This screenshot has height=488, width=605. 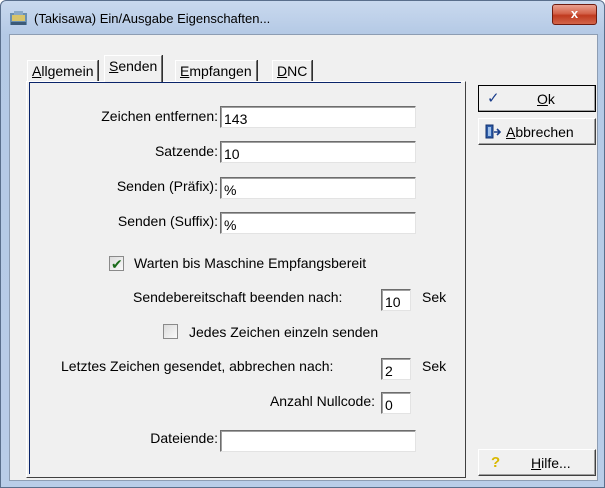 What do you see at coordinates (318, 223) in the screenshot?
I see `senden-suffix-input: %` at bounding box center [318, 223].